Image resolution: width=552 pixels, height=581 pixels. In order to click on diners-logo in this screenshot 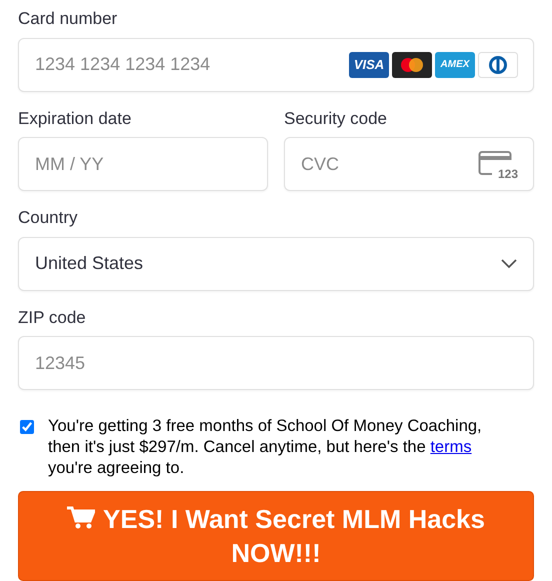, I will do `click(498, 65)`.